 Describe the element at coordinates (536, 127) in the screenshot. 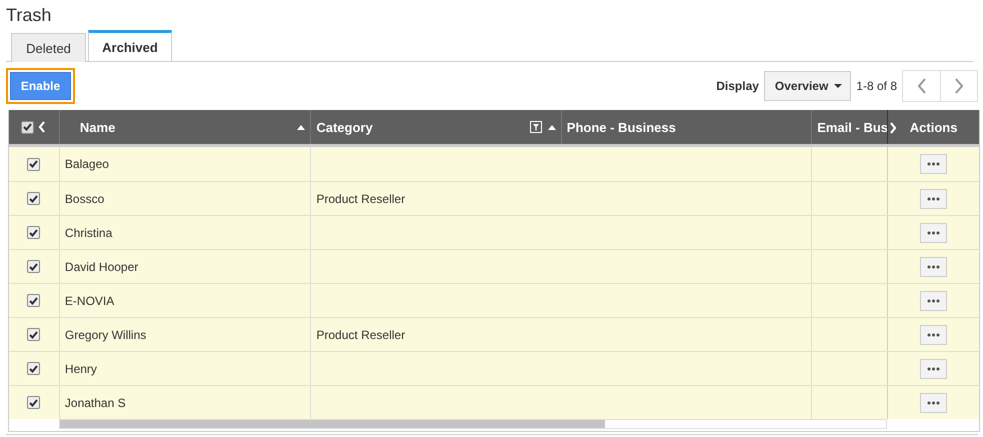

I see `filter-icon` at that location.